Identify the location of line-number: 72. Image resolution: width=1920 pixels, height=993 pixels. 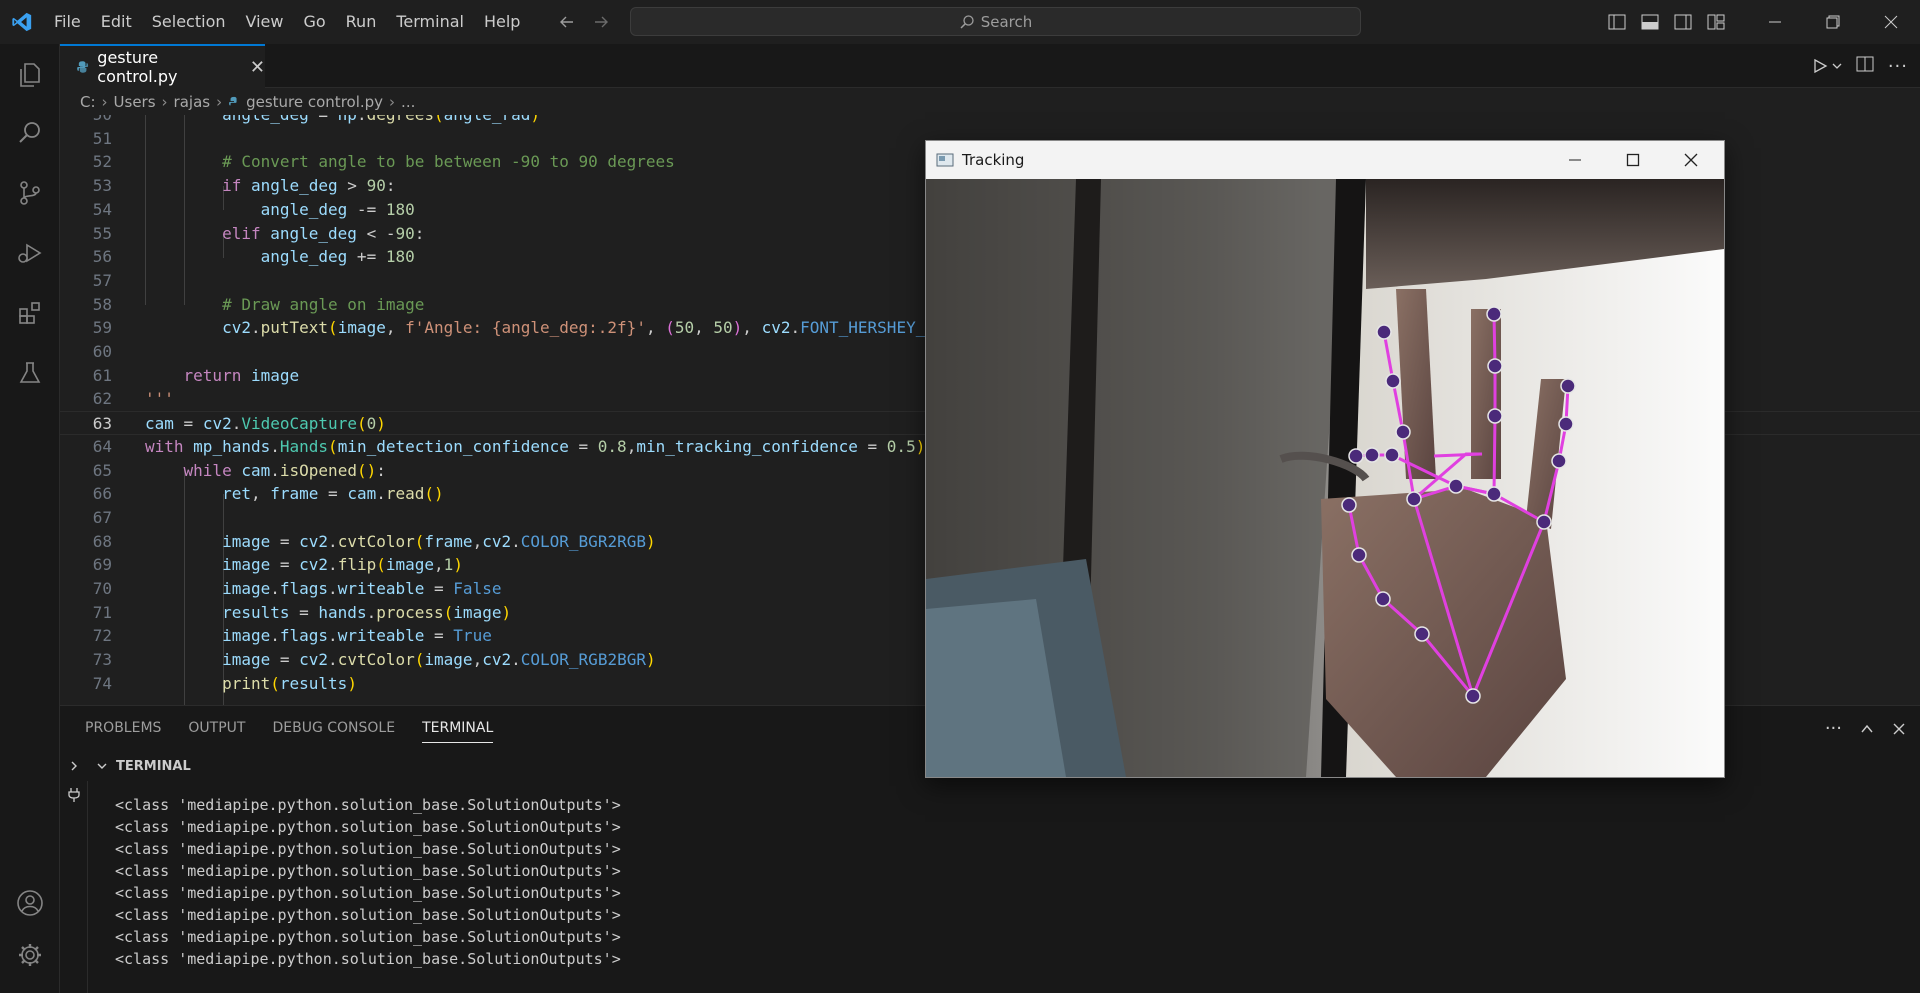
(102, 636).